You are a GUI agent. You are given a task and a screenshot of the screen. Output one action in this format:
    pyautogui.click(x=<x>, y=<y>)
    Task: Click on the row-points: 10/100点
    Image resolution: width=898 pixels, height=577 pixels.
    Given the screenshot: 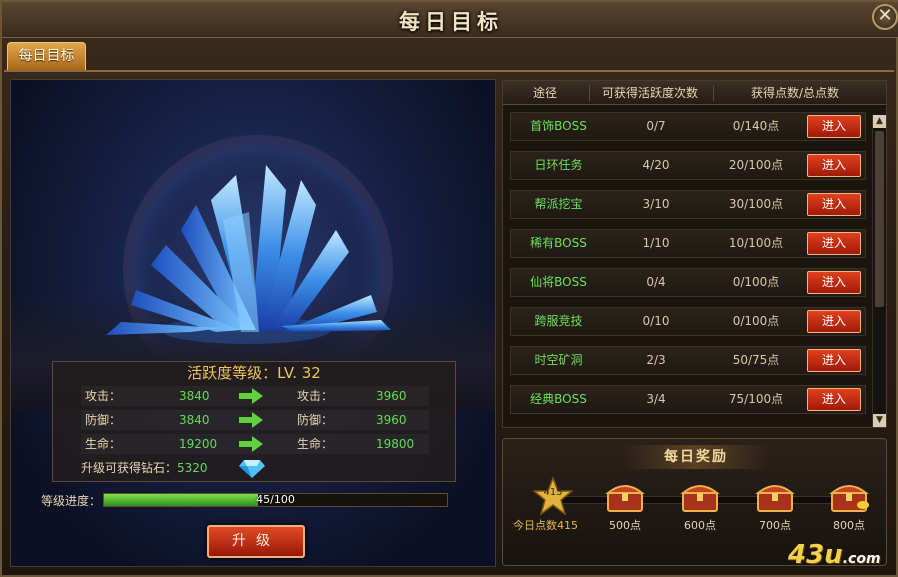 What is the action you would take?
    pyautogui.click(x=756, y=243)
    